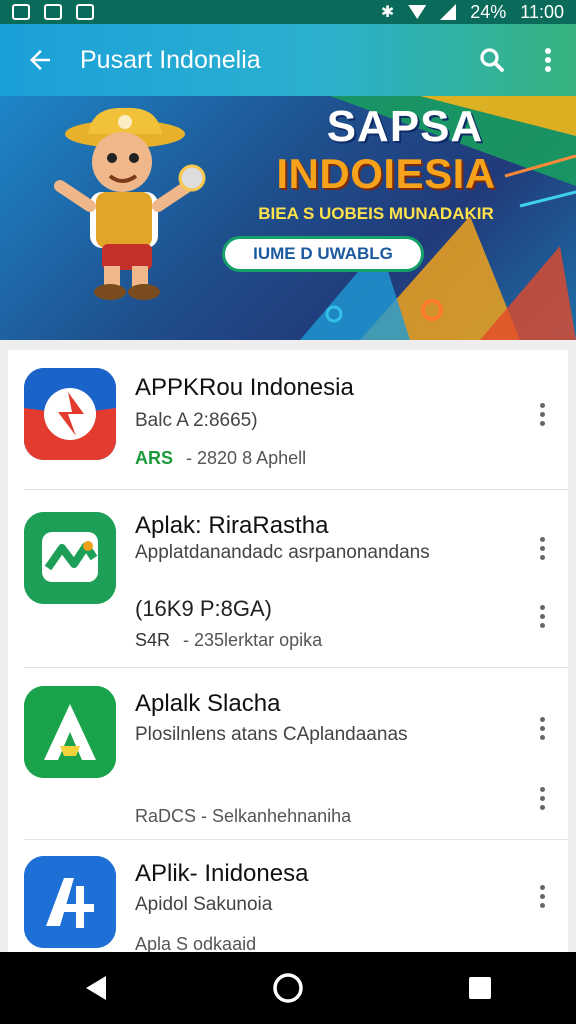 The width and height of the screenshot is (576, 1024). What do you see at coordinates (323, 254) in the screenshot?
I see `banner-cta-button: IUME D UWABLG` at bounding box center [323, 254].